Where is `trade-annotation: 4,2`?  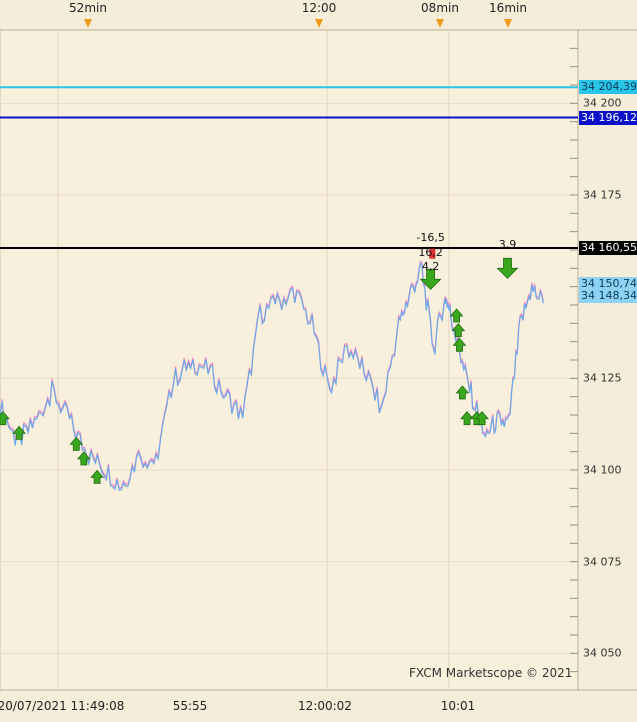
trade-annotation: 4,2 is located at coordinates (430, 267).